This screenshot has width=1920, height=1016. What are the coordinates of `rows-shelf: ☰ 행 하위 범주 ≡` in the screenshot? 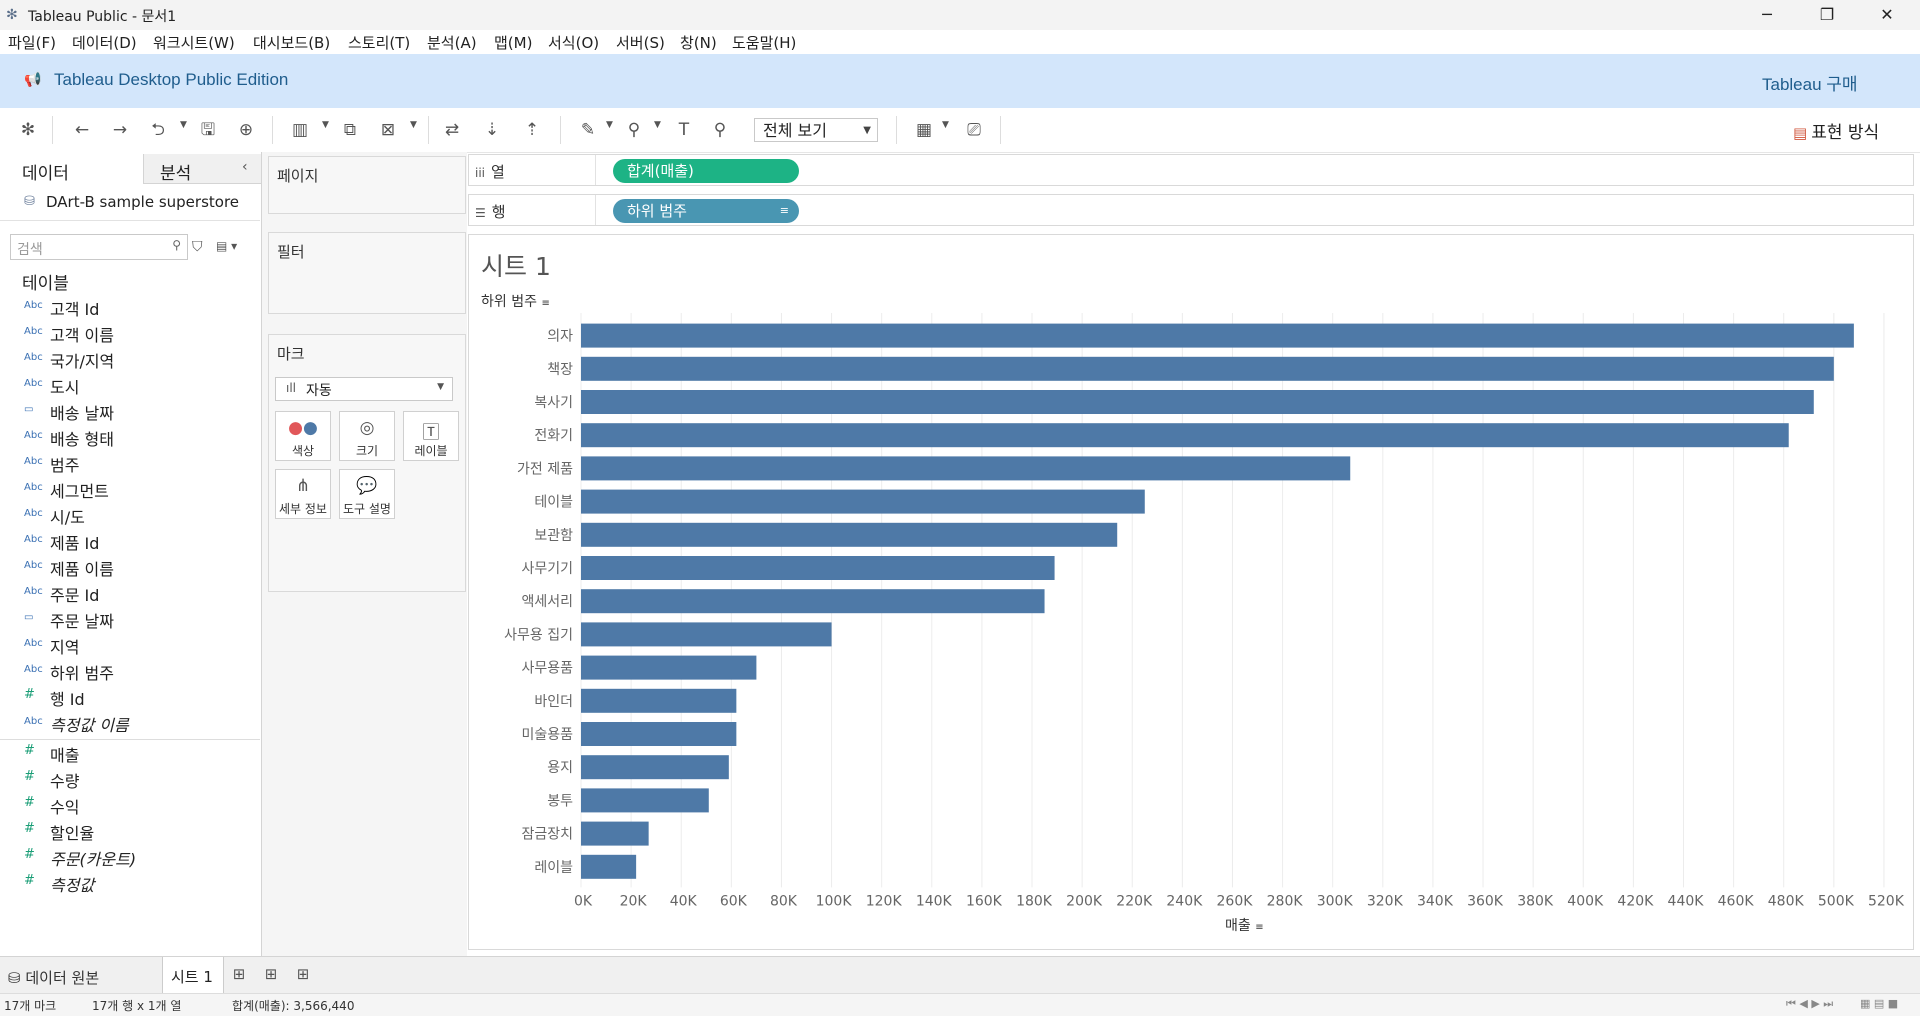 It's located at (1191, 210).